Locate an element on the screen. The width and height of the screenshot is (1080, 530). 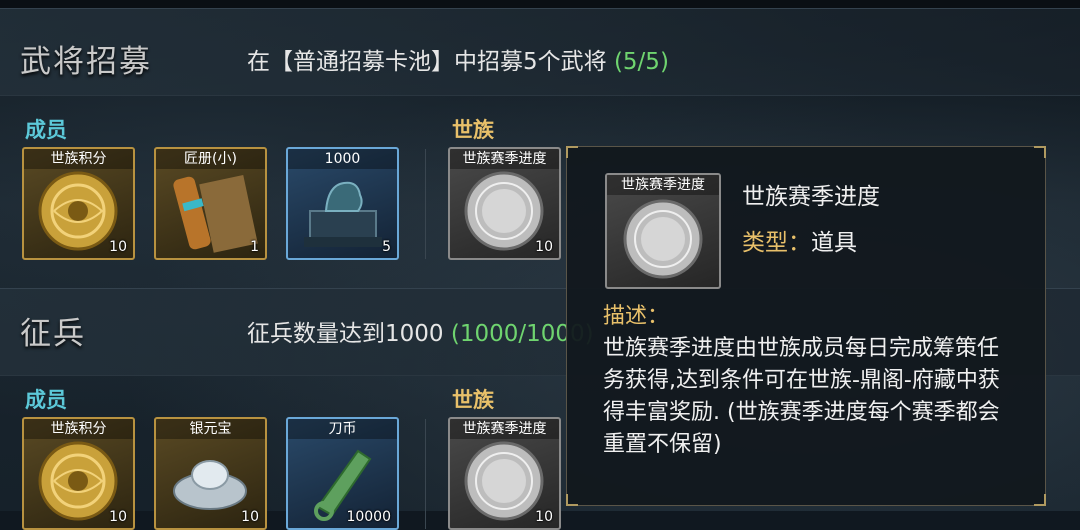
task-desc-text: 在【普通招募卡池】中招募5个武将 is located at coordinates (427, 62).